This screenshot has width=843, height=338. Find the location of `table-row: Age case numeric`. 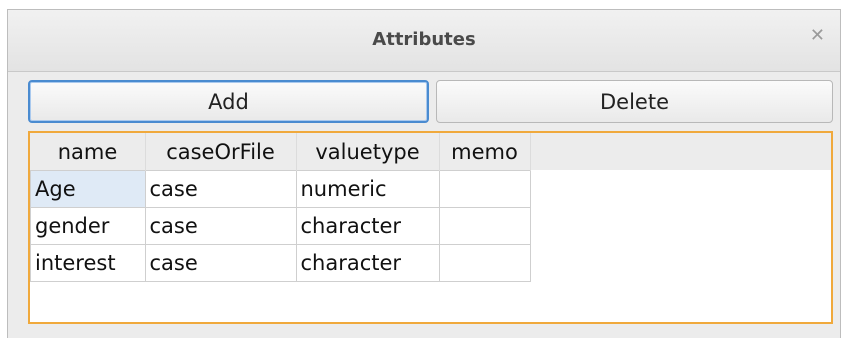

table-row: Age case numeric is located at coordinates (280, 189).